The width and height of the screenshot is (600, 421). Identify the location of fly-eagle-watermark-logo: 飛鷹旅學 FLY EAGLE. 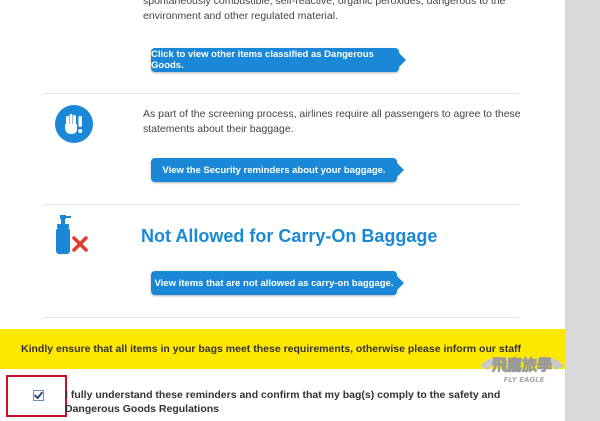
(522, 368).